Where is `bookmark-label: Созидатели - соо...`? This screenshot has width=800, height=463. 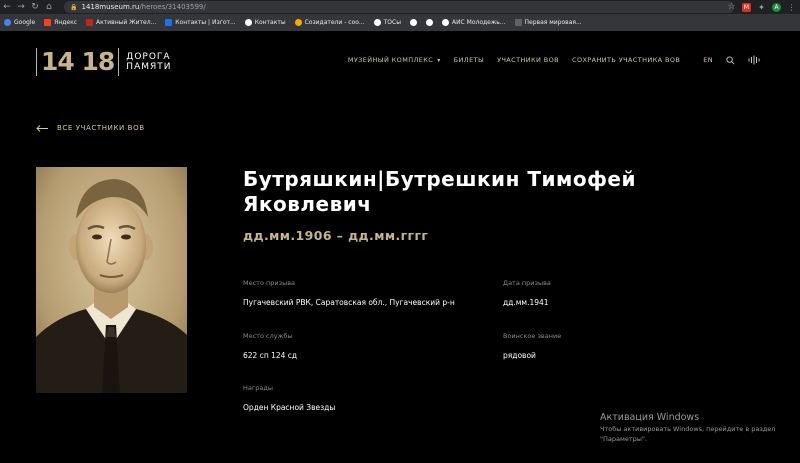
bookmark-label: Созидатели - соо... is located at coordinates (334, 22).